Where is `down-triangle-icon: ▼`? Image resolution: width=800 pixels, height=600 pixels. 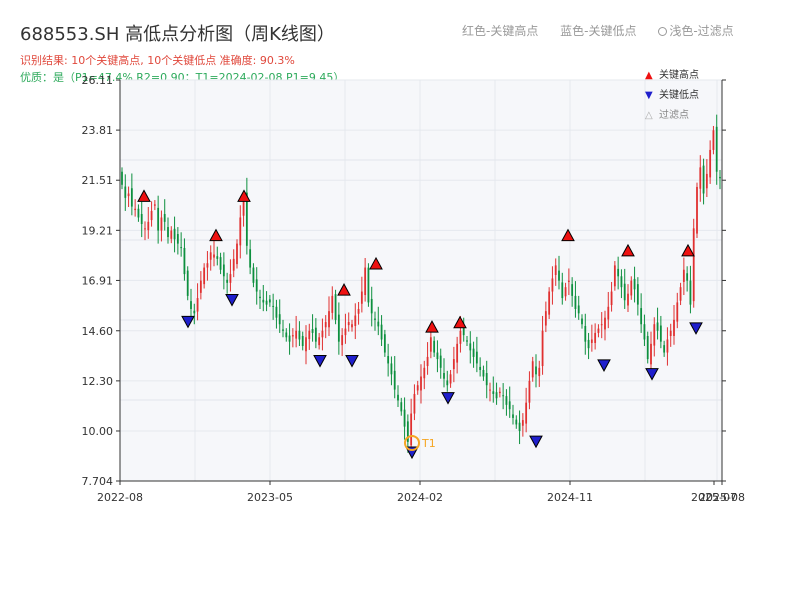 down-triangle-icon: ▼ is located at coordinates (649, 95).